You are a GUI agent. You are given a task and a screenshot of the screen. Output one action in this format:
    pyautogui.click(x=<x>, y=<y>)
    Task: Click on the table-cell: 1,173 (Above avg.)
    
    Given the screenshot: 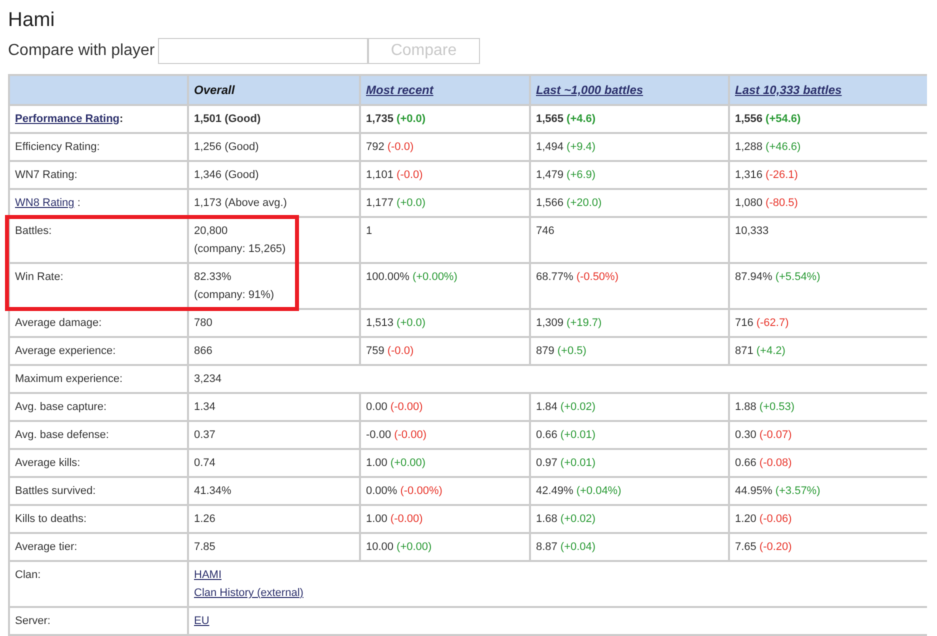 What is the action you would take?
    pyautogui.click(x=274, y=203)
    